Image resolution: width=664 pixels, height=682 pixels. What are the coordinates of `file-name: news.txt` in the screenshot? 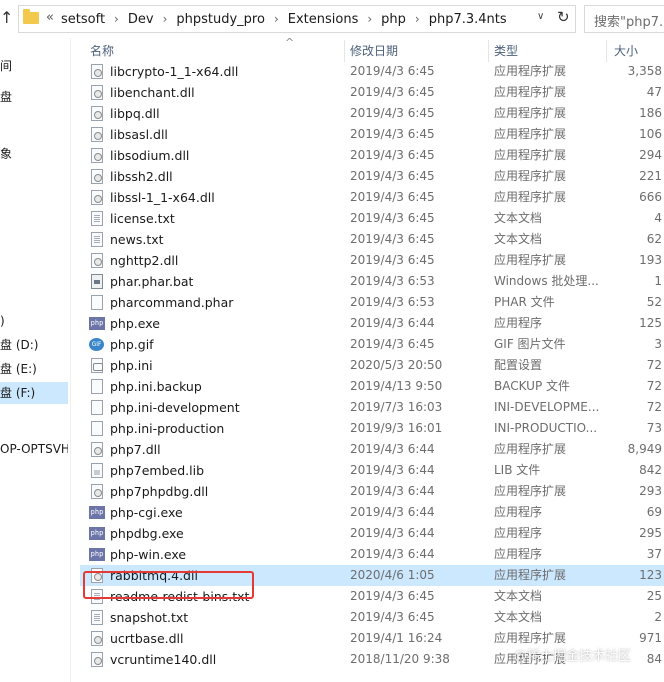 It's located at (137, 239).